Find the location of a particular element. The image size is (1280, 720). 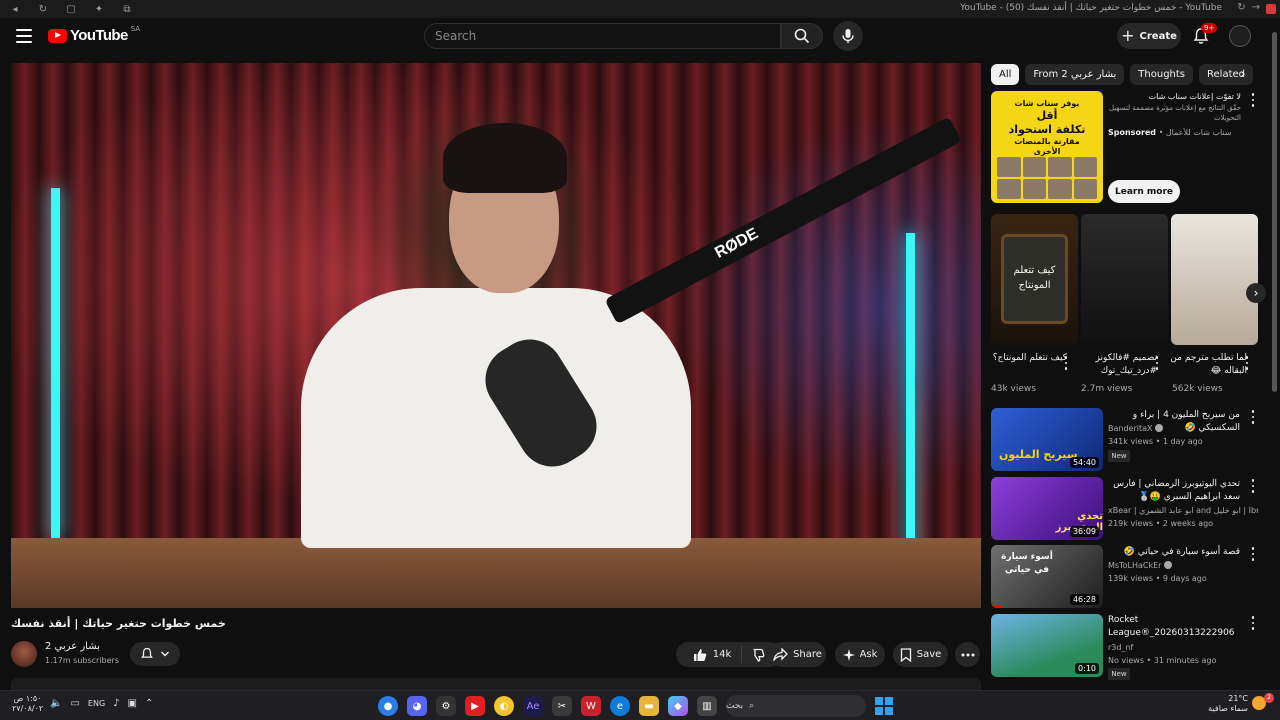

video-channel: MsToLHaCkEr is located at coordinates (1183, 565).